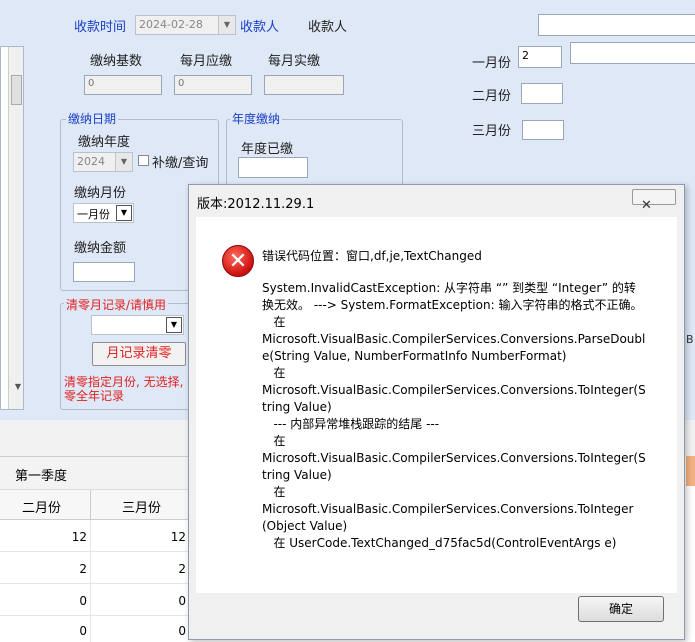  Describe the element at coordinates (137, 325) in the screenshot. I see `clear-month-combo: ▼` at that location.